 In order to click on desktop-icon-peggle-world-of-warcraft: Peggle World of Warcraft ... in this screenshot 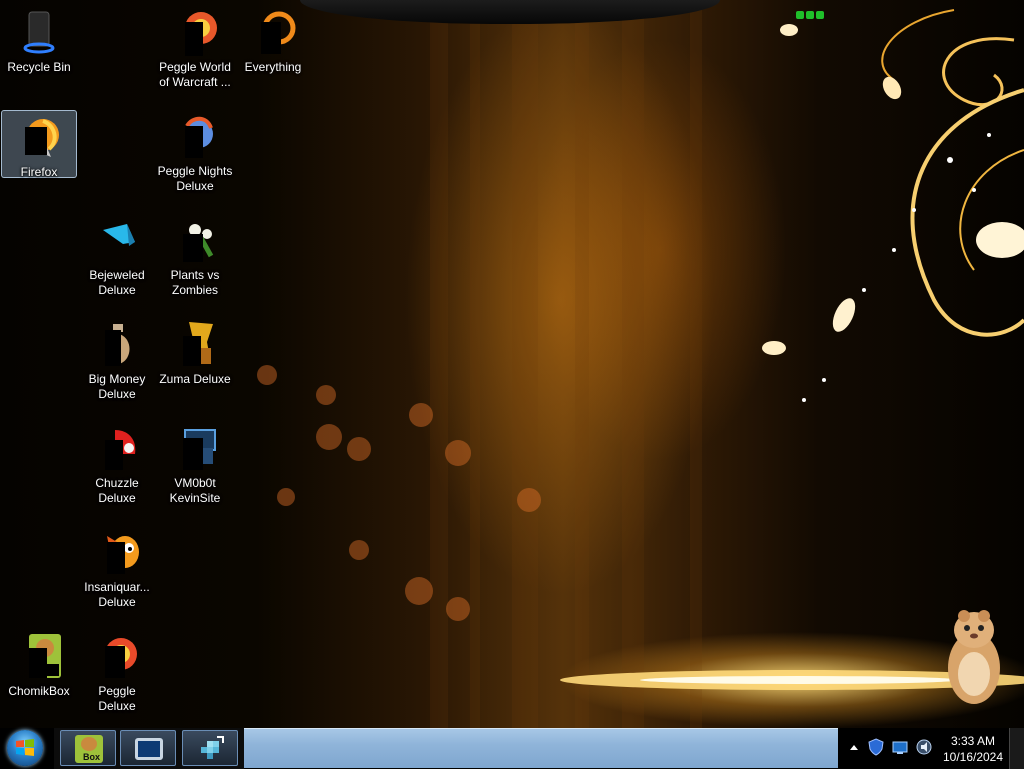, I will do `click(195, 56)`.